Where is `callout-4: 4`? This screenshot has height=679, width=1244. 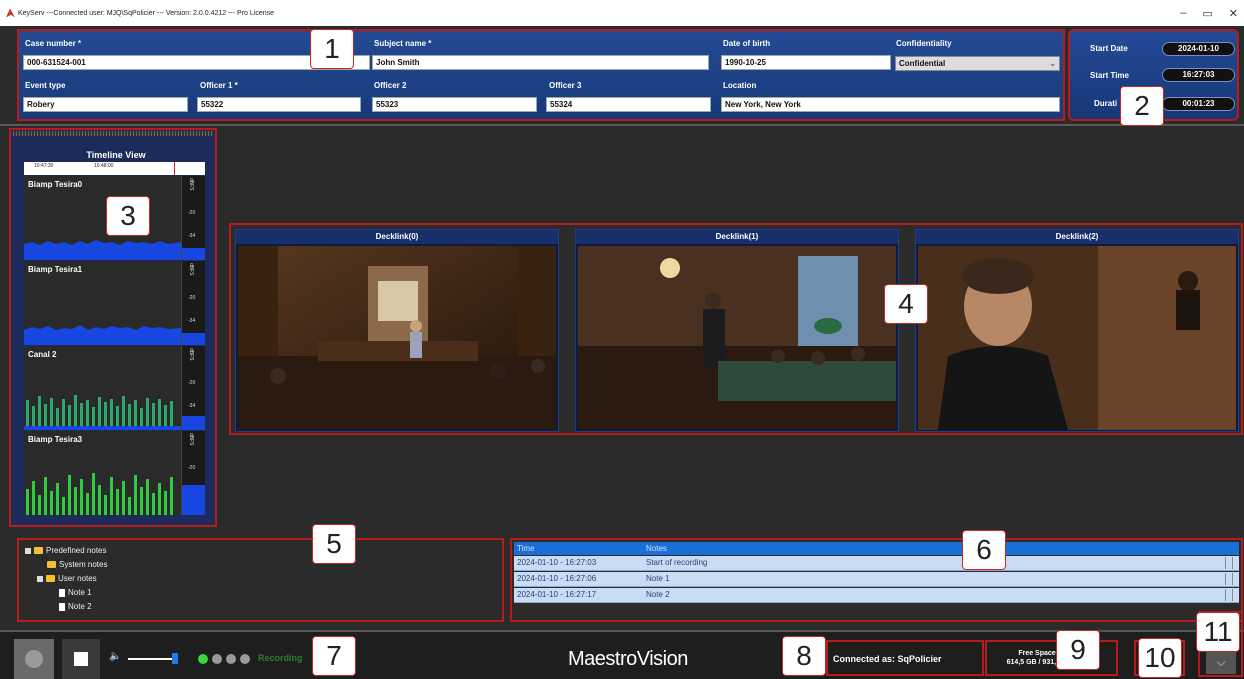
callout-4: 4 is located at coordinates (906, 304).